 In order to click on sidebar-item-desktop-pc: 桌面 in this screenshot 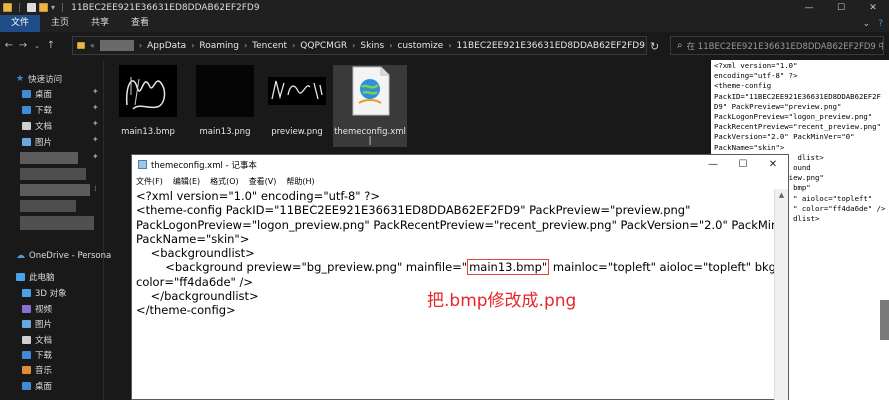, I will do `click(37, 385)`.